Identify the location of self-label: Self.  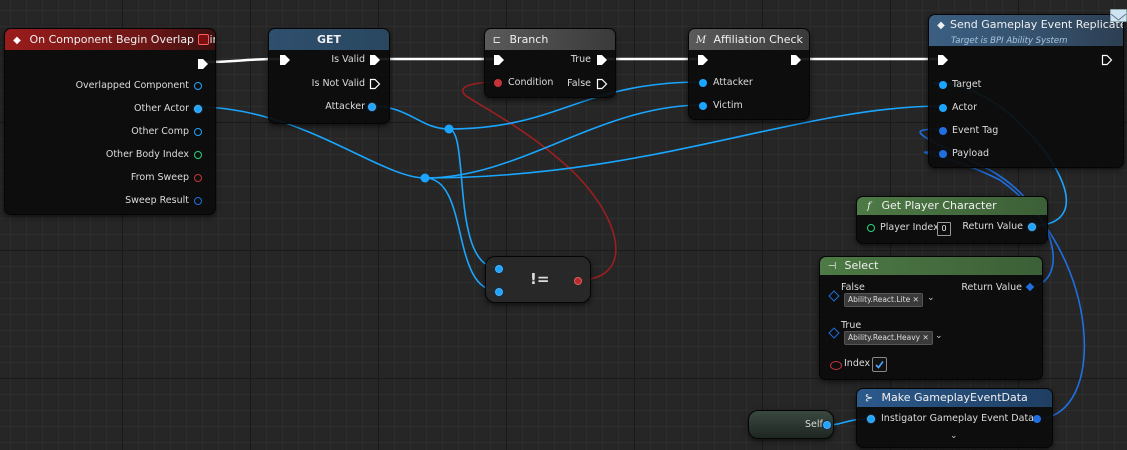
(814, 424).